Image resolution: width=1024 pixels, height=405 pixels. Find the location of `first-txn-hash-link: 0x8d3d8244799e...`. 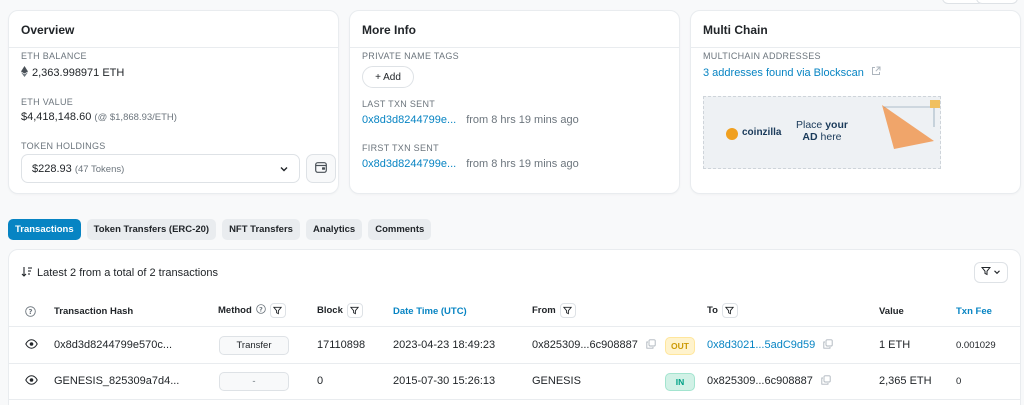

first-txn-hash-link: 0x8d3d8244799e... is located at coordinates (409, 164).